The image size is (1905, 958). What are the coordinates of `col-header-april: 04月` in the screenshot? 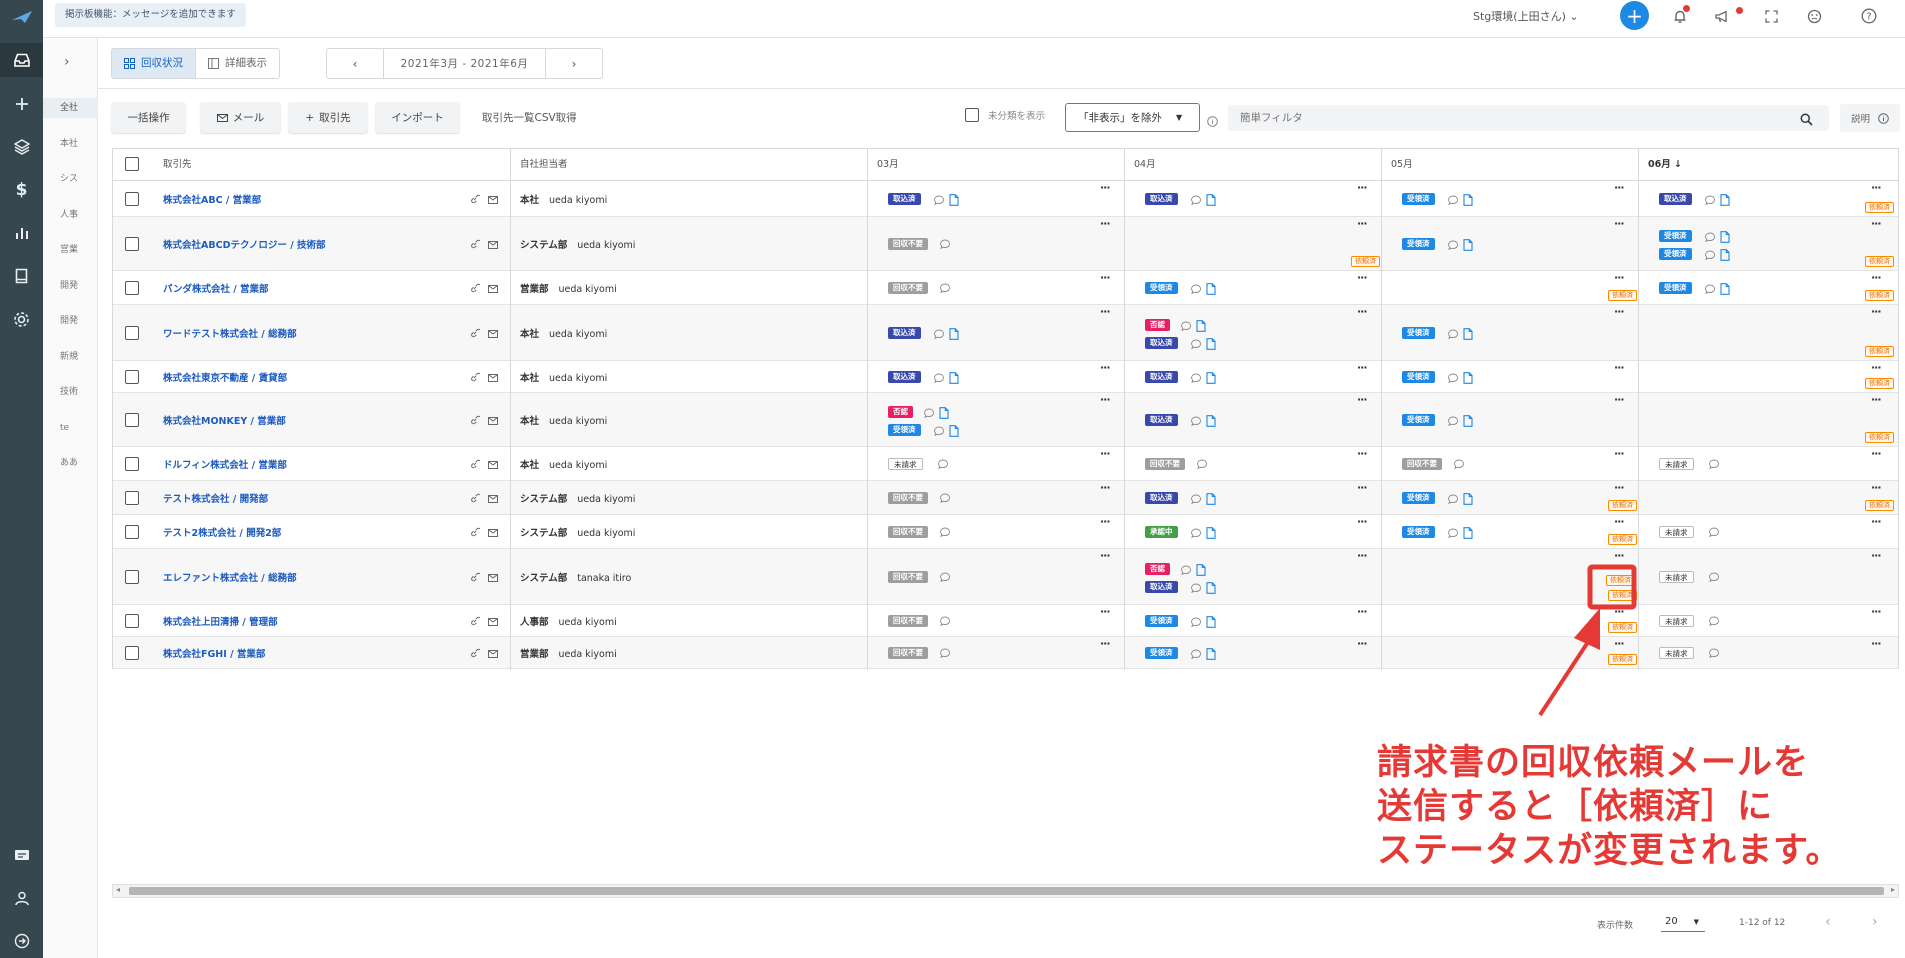 It's located at (1145, 165).